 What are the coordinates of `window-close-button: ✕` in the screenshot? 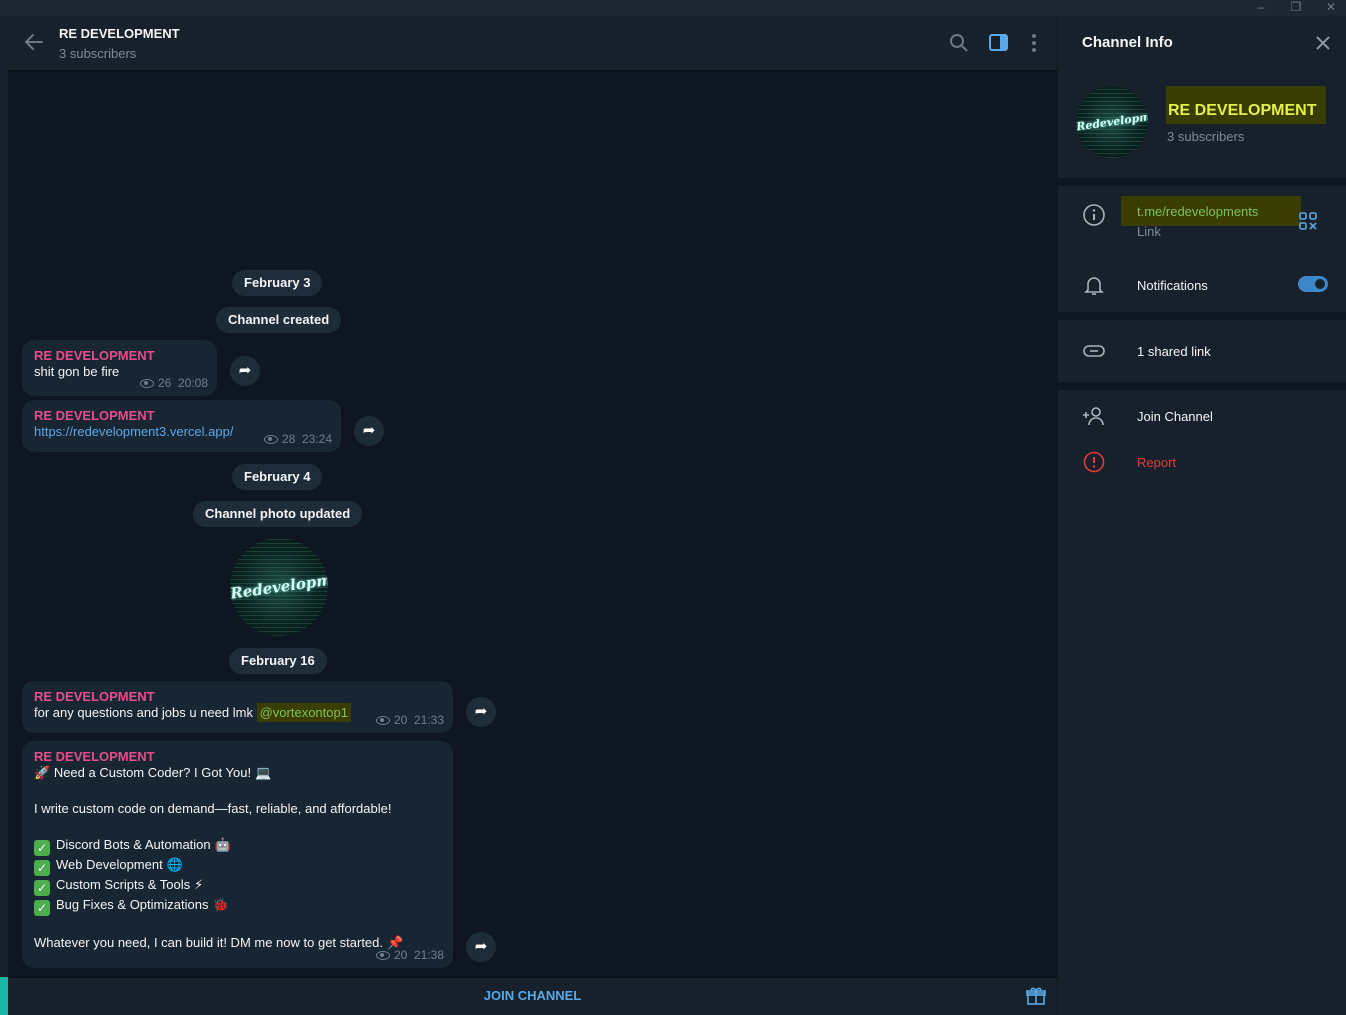 It's located at (1330, 8).